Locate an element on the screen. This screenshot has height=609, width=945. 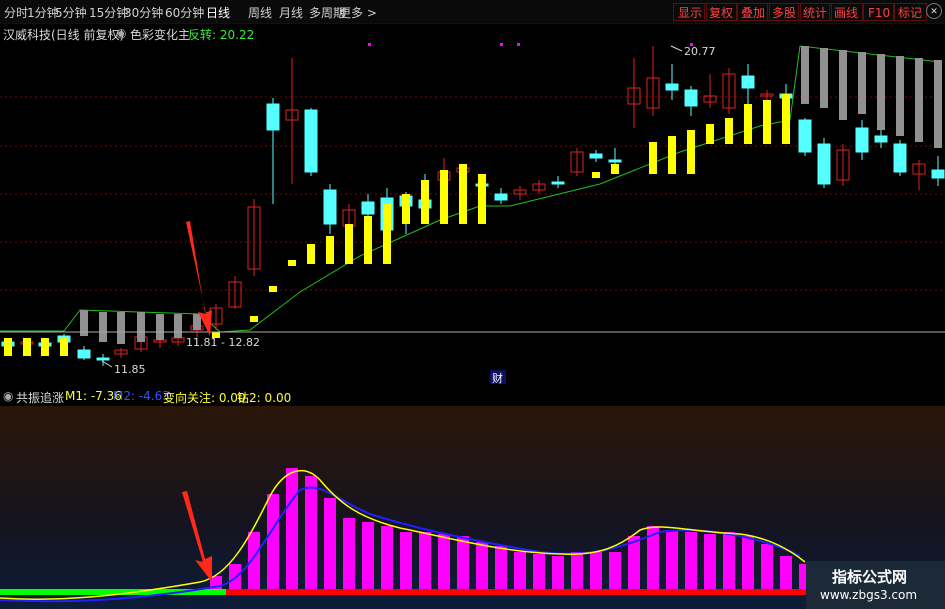
sub-toggle-icon: ◉ is located at coordinates (8, 396).